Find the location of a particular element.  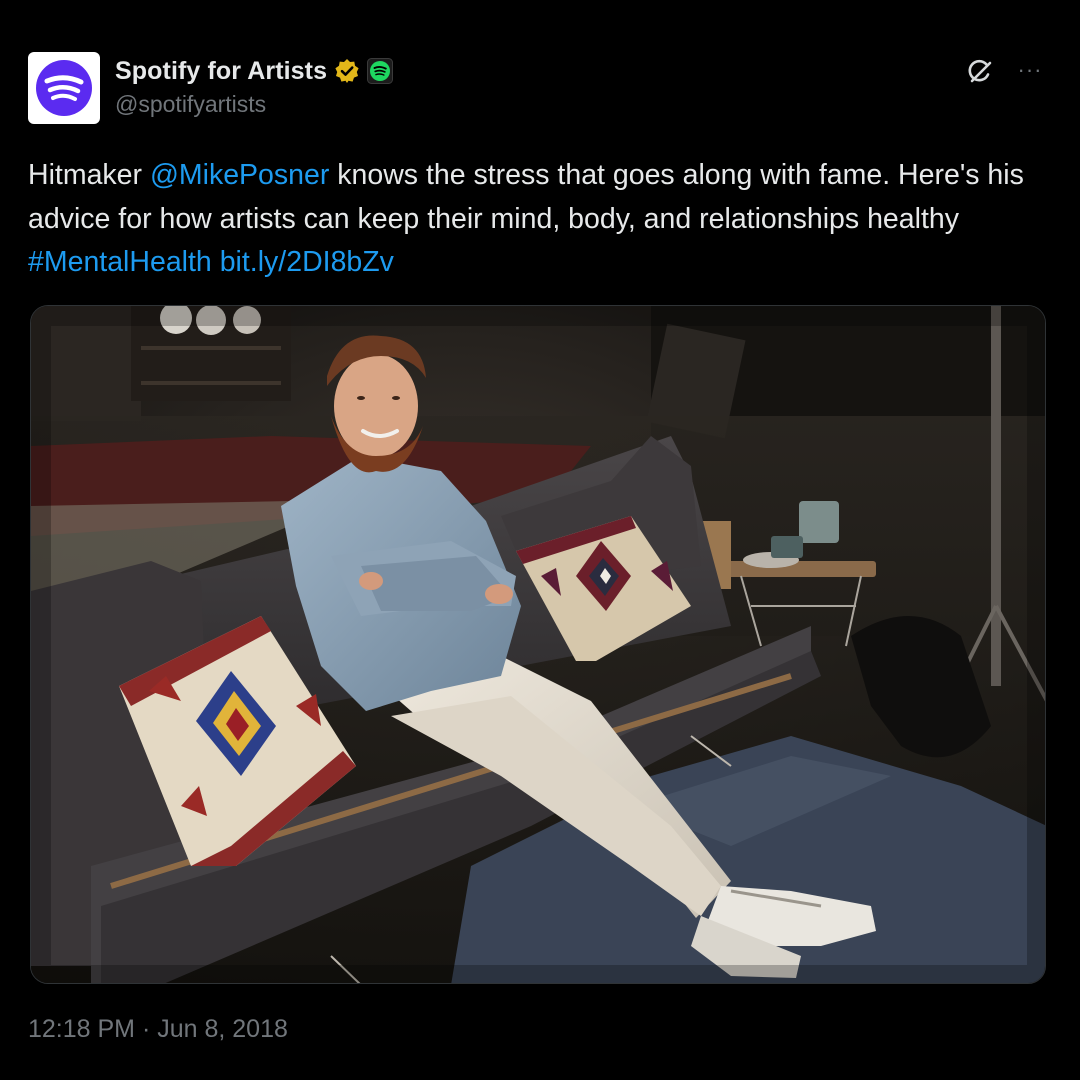

author-handle: @spotifyartists is located at coordinates (190, 104).